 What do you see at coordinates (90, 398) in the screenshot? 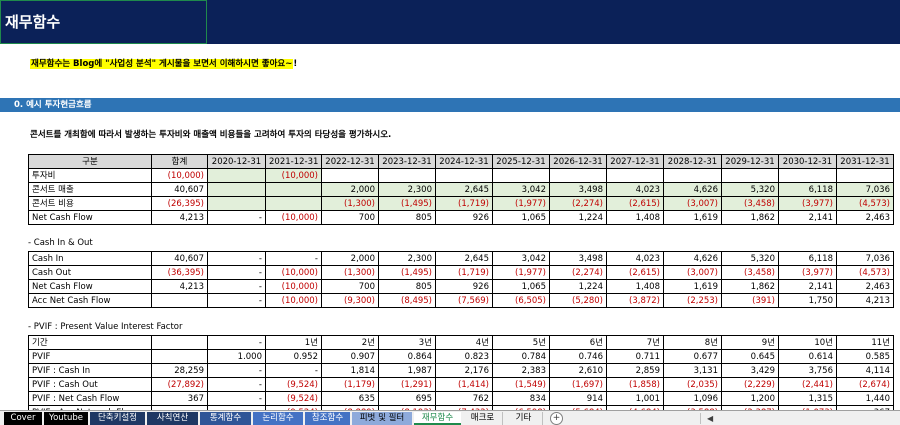
I see `row-label-cell: PVIF : Net Cash Flow` at bounding box center [90, 398].